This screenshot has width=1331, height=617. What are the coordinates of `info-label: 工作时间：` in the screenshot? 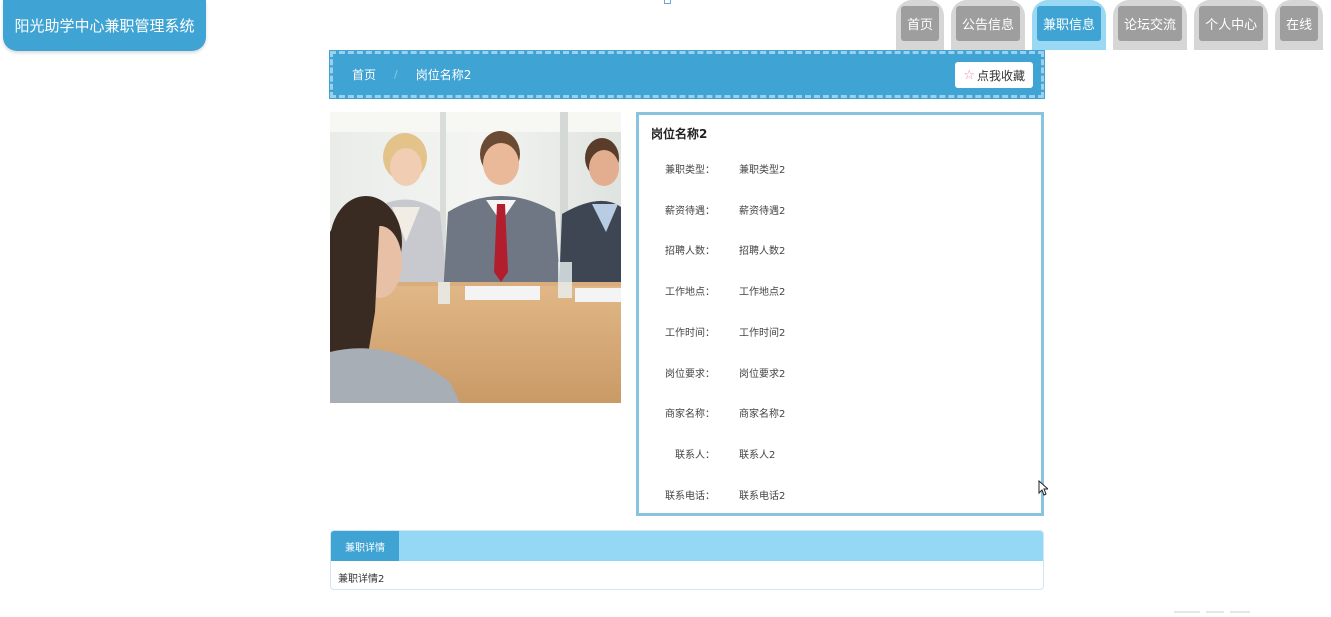 It's located at (690, 333).